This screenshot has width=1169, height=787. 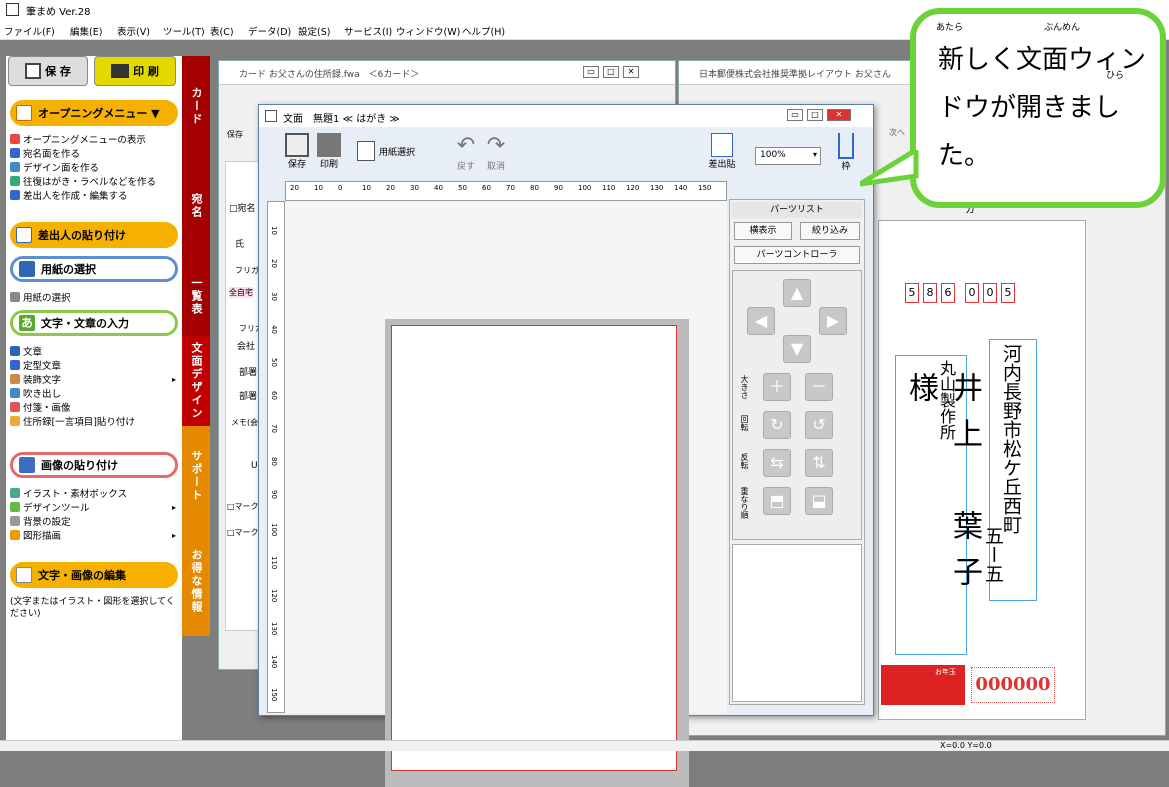 I want to click on left-arrow-icon: ◀, so click(x=761, y=321).